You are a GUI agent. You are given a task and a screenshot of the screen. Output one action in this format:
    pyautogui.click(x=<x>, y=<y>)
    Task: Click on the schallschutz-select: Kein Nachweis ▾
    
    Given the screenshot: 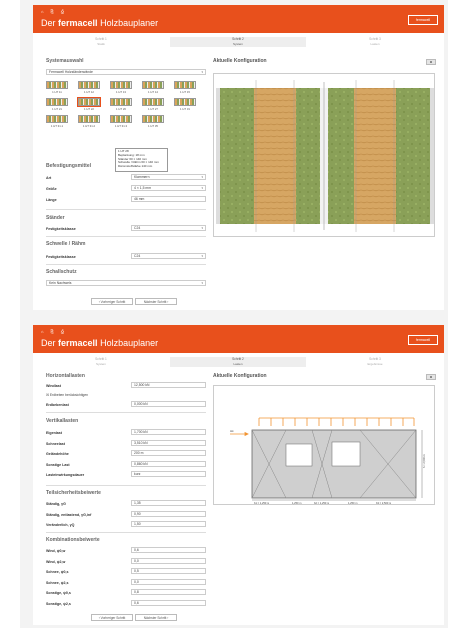 What is the action you would take?
    pyautogui.click(x=126, y=283)
    